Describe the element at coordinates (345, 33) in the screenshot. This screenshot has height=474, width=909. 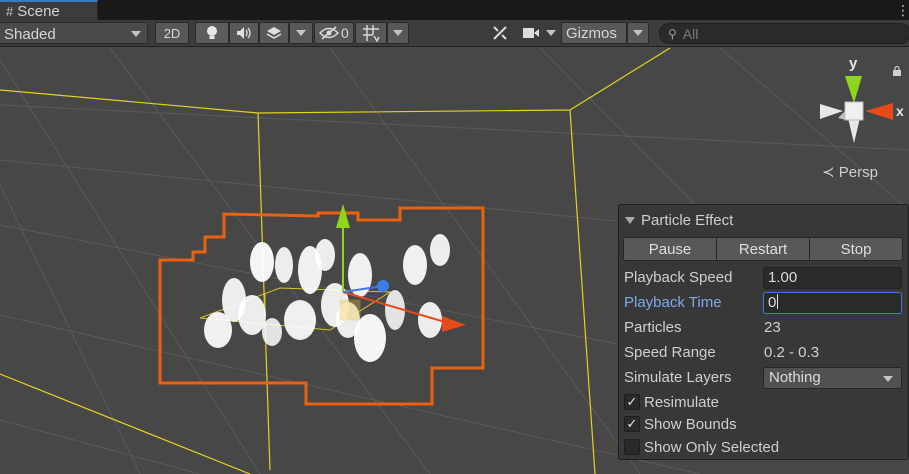
I see `hidden-count: 0` at that location.